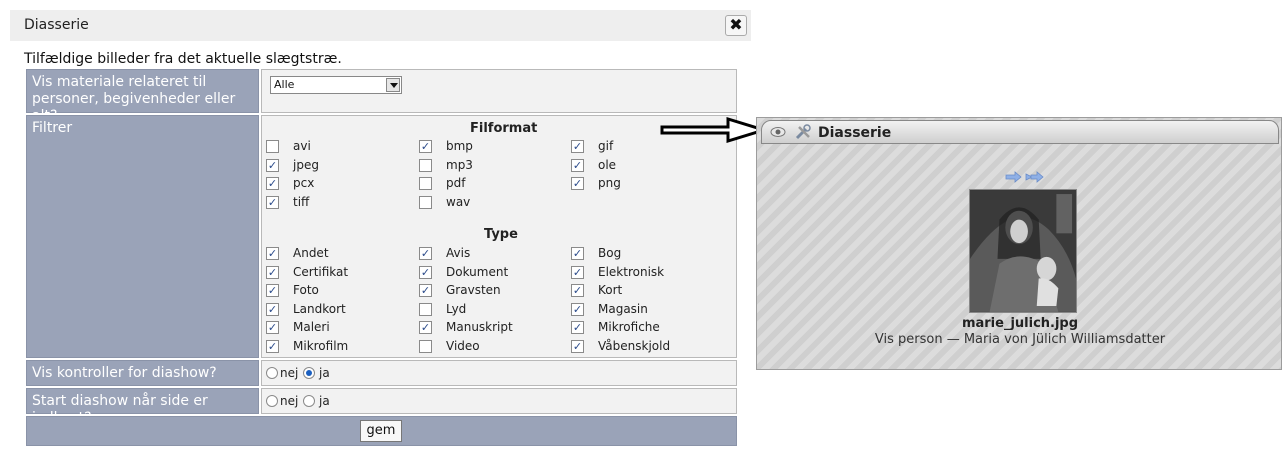 This screenshot has height=452, width=1288. Describe the element at coordinates (499, 401) in the screenshot. I see `start-value-cell: nej ja` at that location.